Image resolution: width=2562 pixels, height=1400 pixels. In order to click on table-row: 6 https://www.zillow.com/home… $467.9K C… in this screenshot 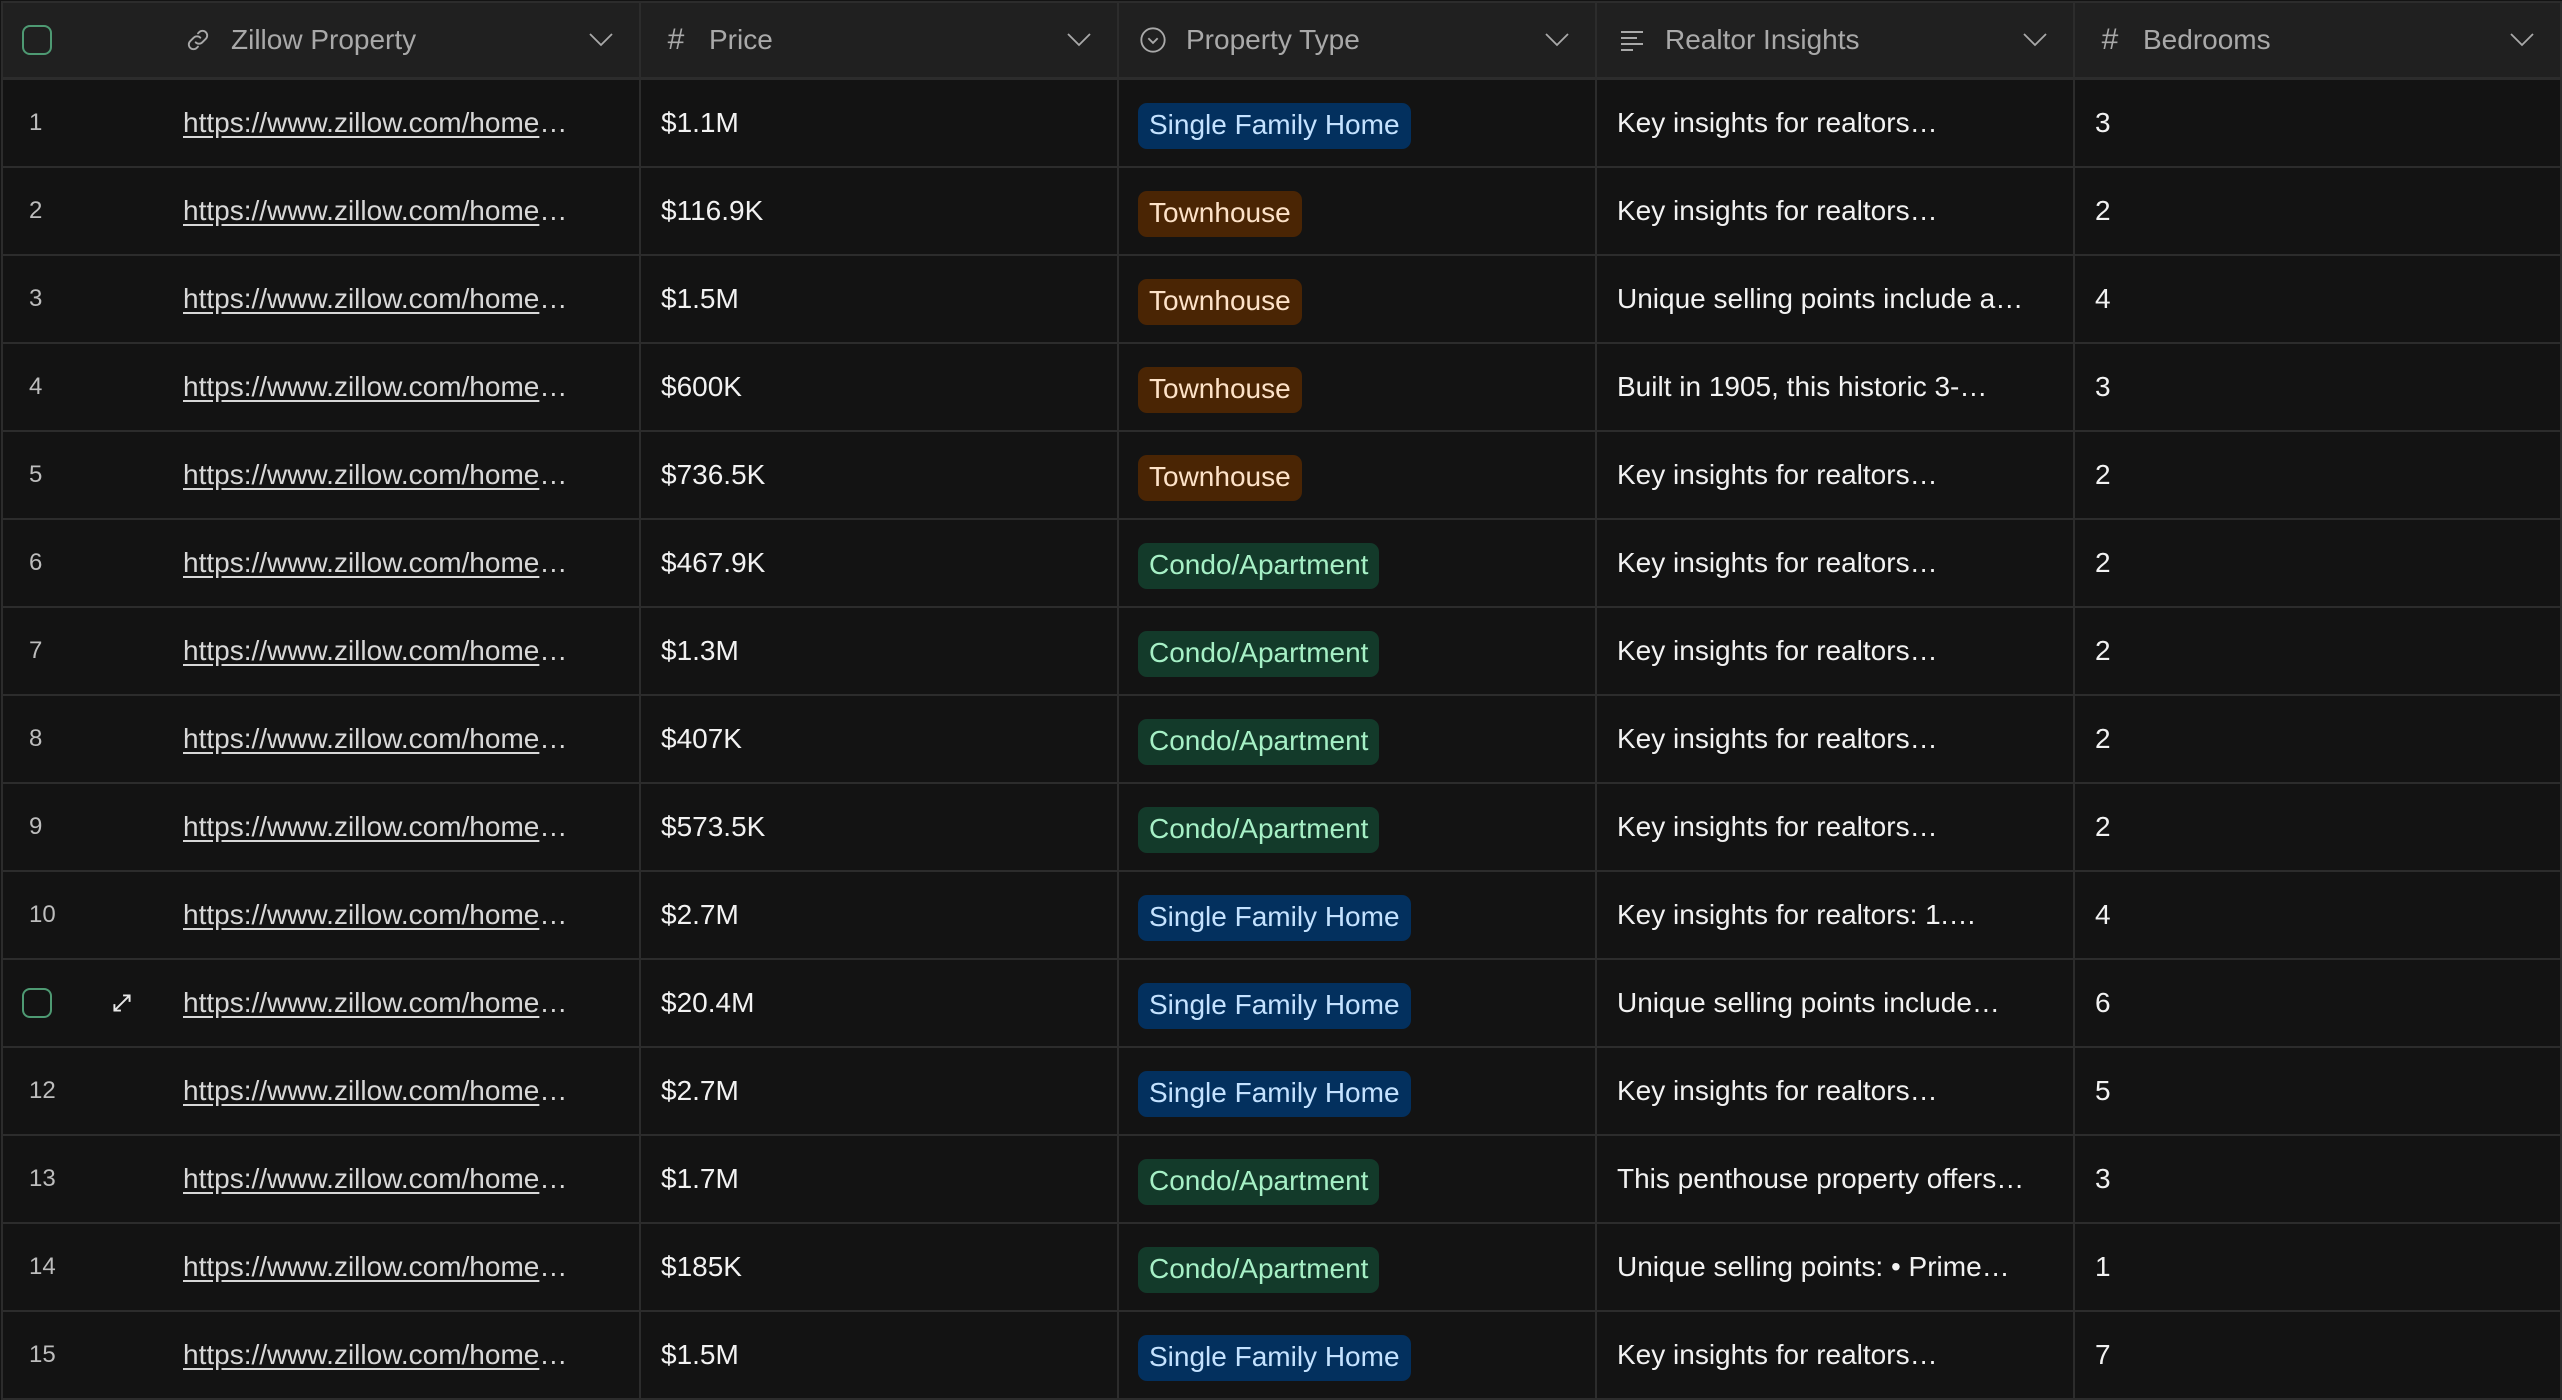, I will do `click(1281, 564)`.